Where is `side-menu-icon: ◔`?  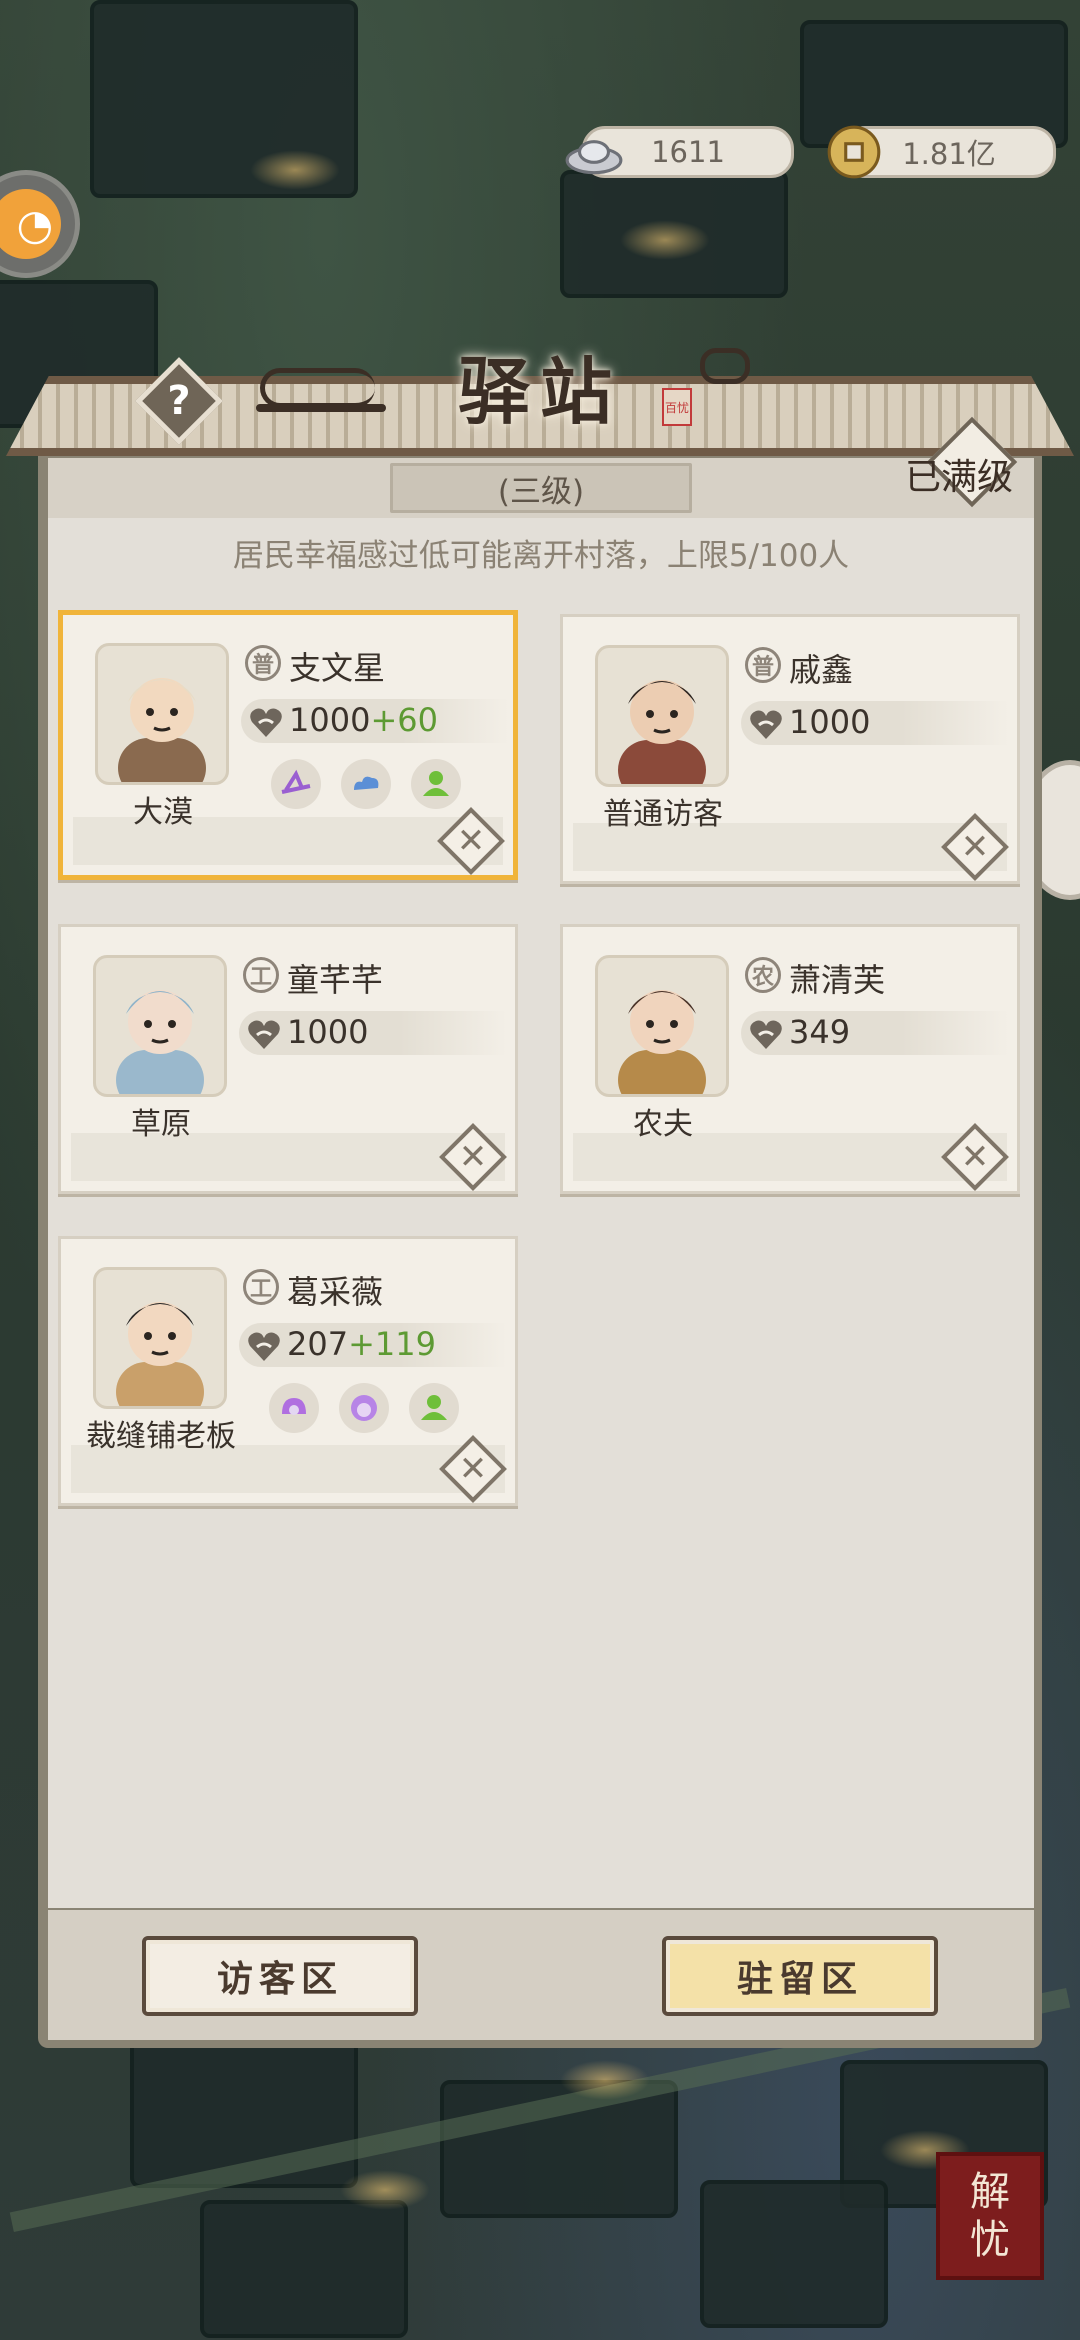 side-menu-icon: ◔ is located at coordinates (30, 224).